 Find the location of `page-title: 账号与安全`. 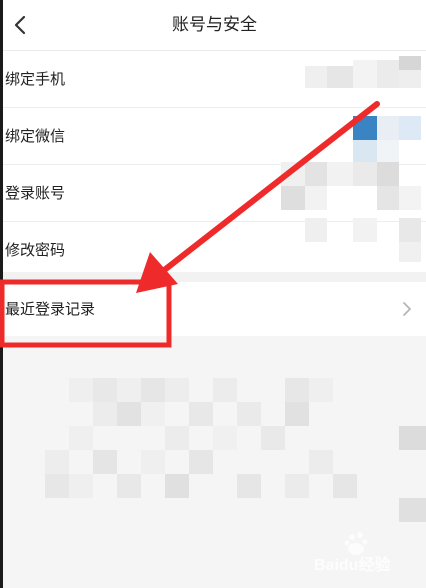

page-title: 账号与安全 is located at coordinates (214, 25).